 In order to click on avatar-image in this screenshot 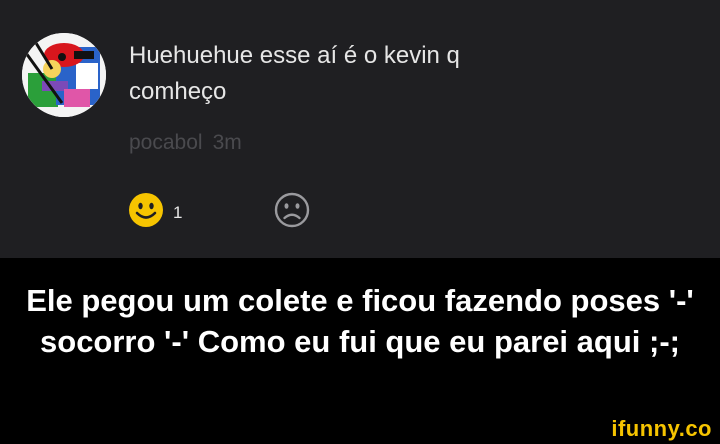, I will do `click(64, 75)`.